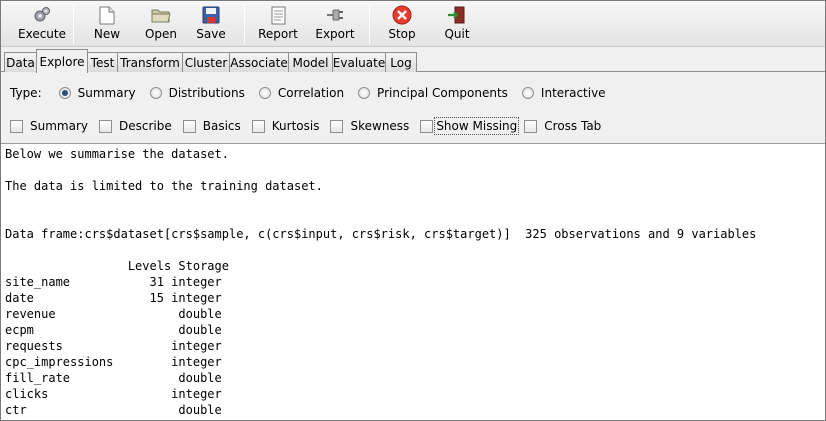 The height and width of the screenshot is (421, 826). Describe the element at coordinates (402, 15) in the screenshot. I see `stop-icon` at that location.